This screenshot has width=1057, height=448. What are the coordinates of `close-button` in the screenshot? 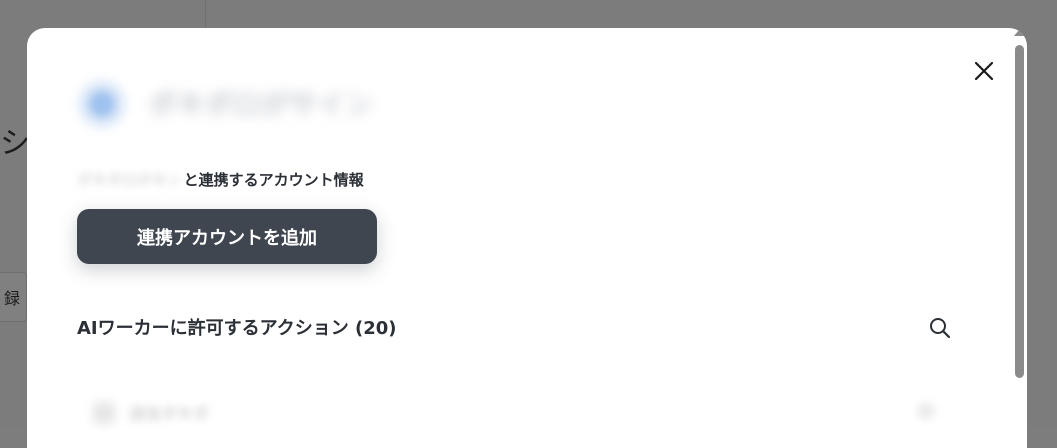 It's located at (984, 71).